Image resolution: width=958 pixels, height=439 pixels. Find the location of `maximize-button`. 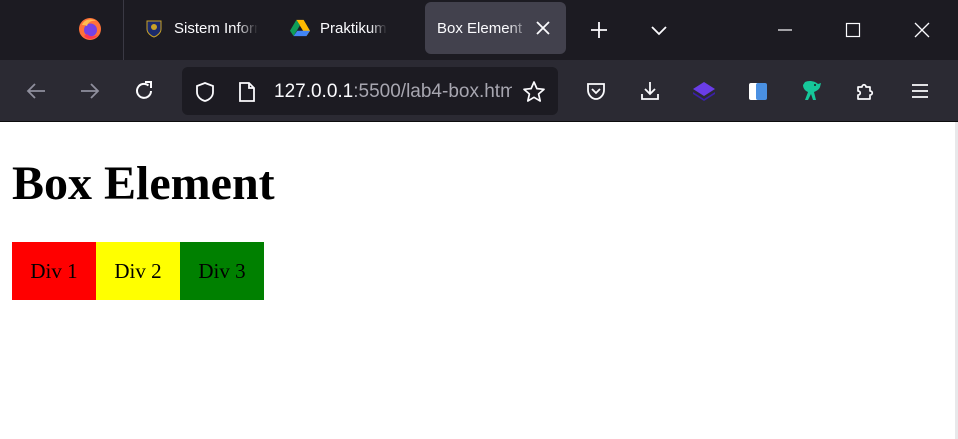

maximize-button is located at coordinates (853, 30).